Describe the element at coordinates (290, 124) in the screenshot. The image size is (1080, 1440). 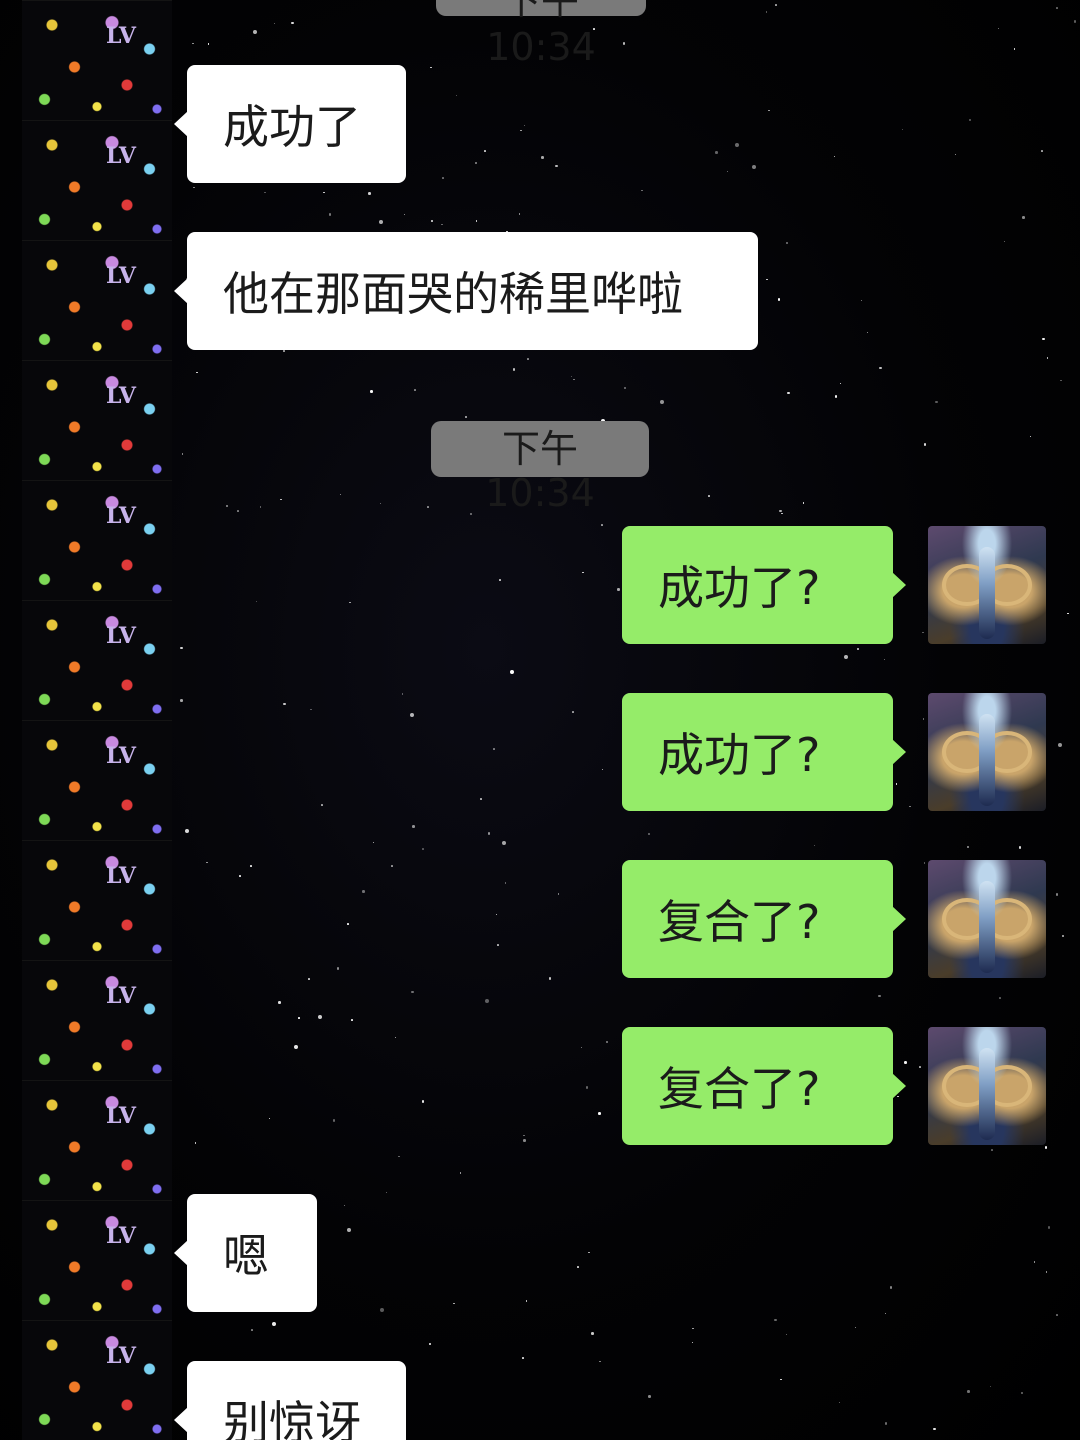
I see `message-incoming: 成功了` at that location.